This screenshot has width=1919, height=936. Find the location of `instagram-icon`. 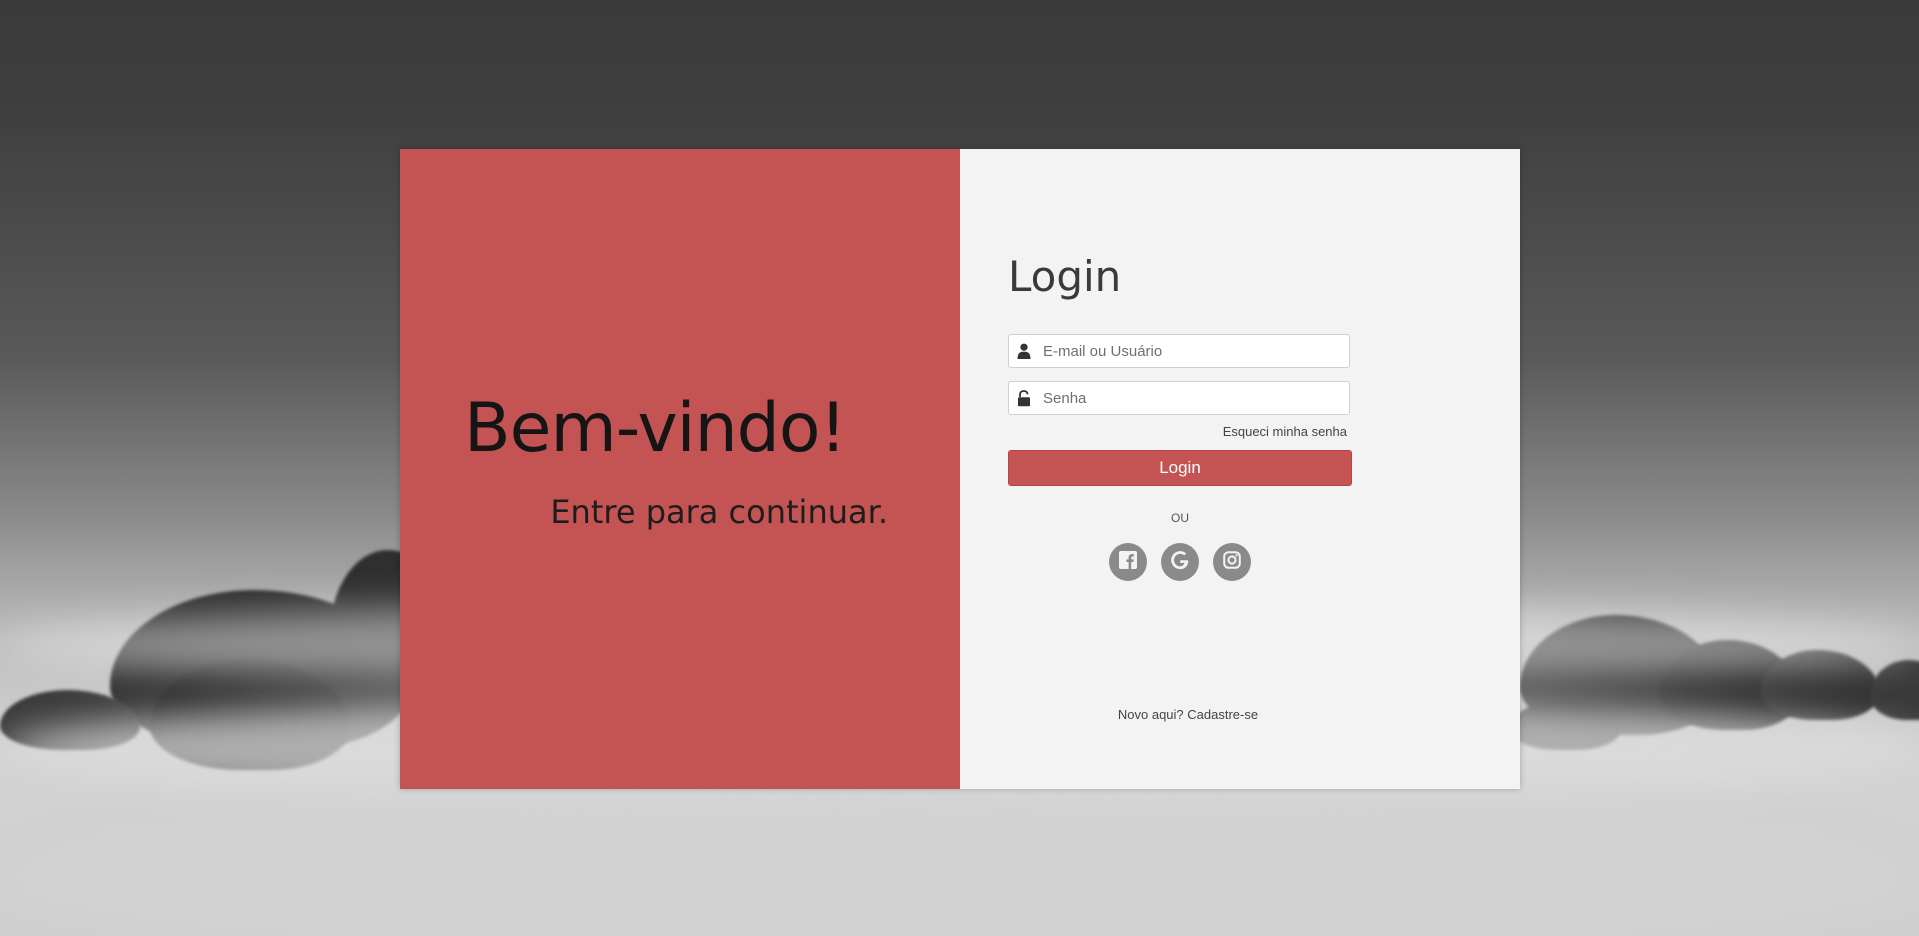

instagram-icon is located at coordinates (1232, 562).